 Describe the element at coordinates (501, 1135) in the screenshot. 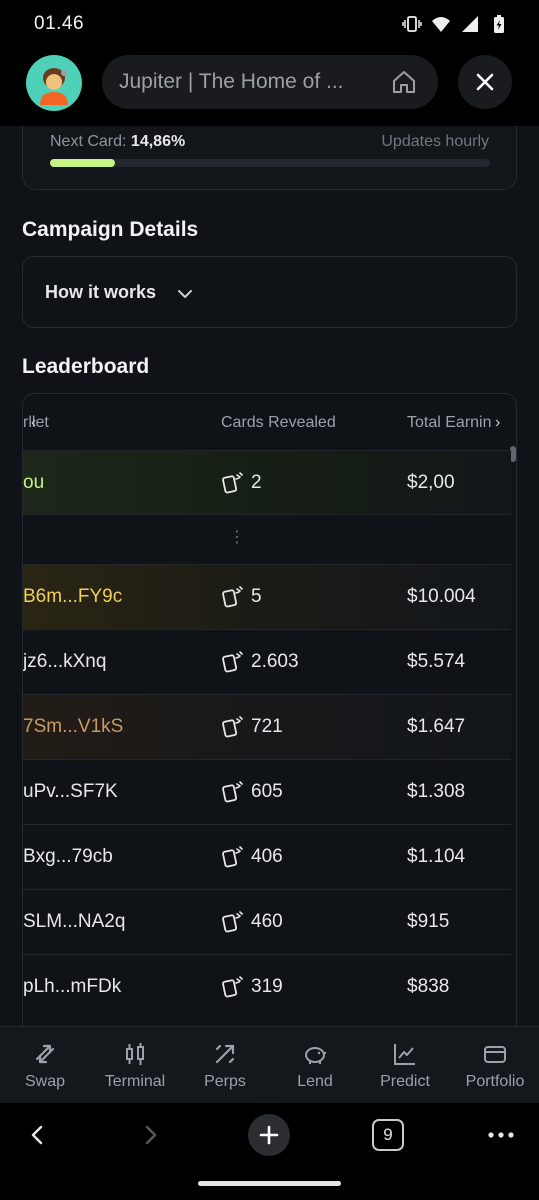

I see `more-icon` at that location.